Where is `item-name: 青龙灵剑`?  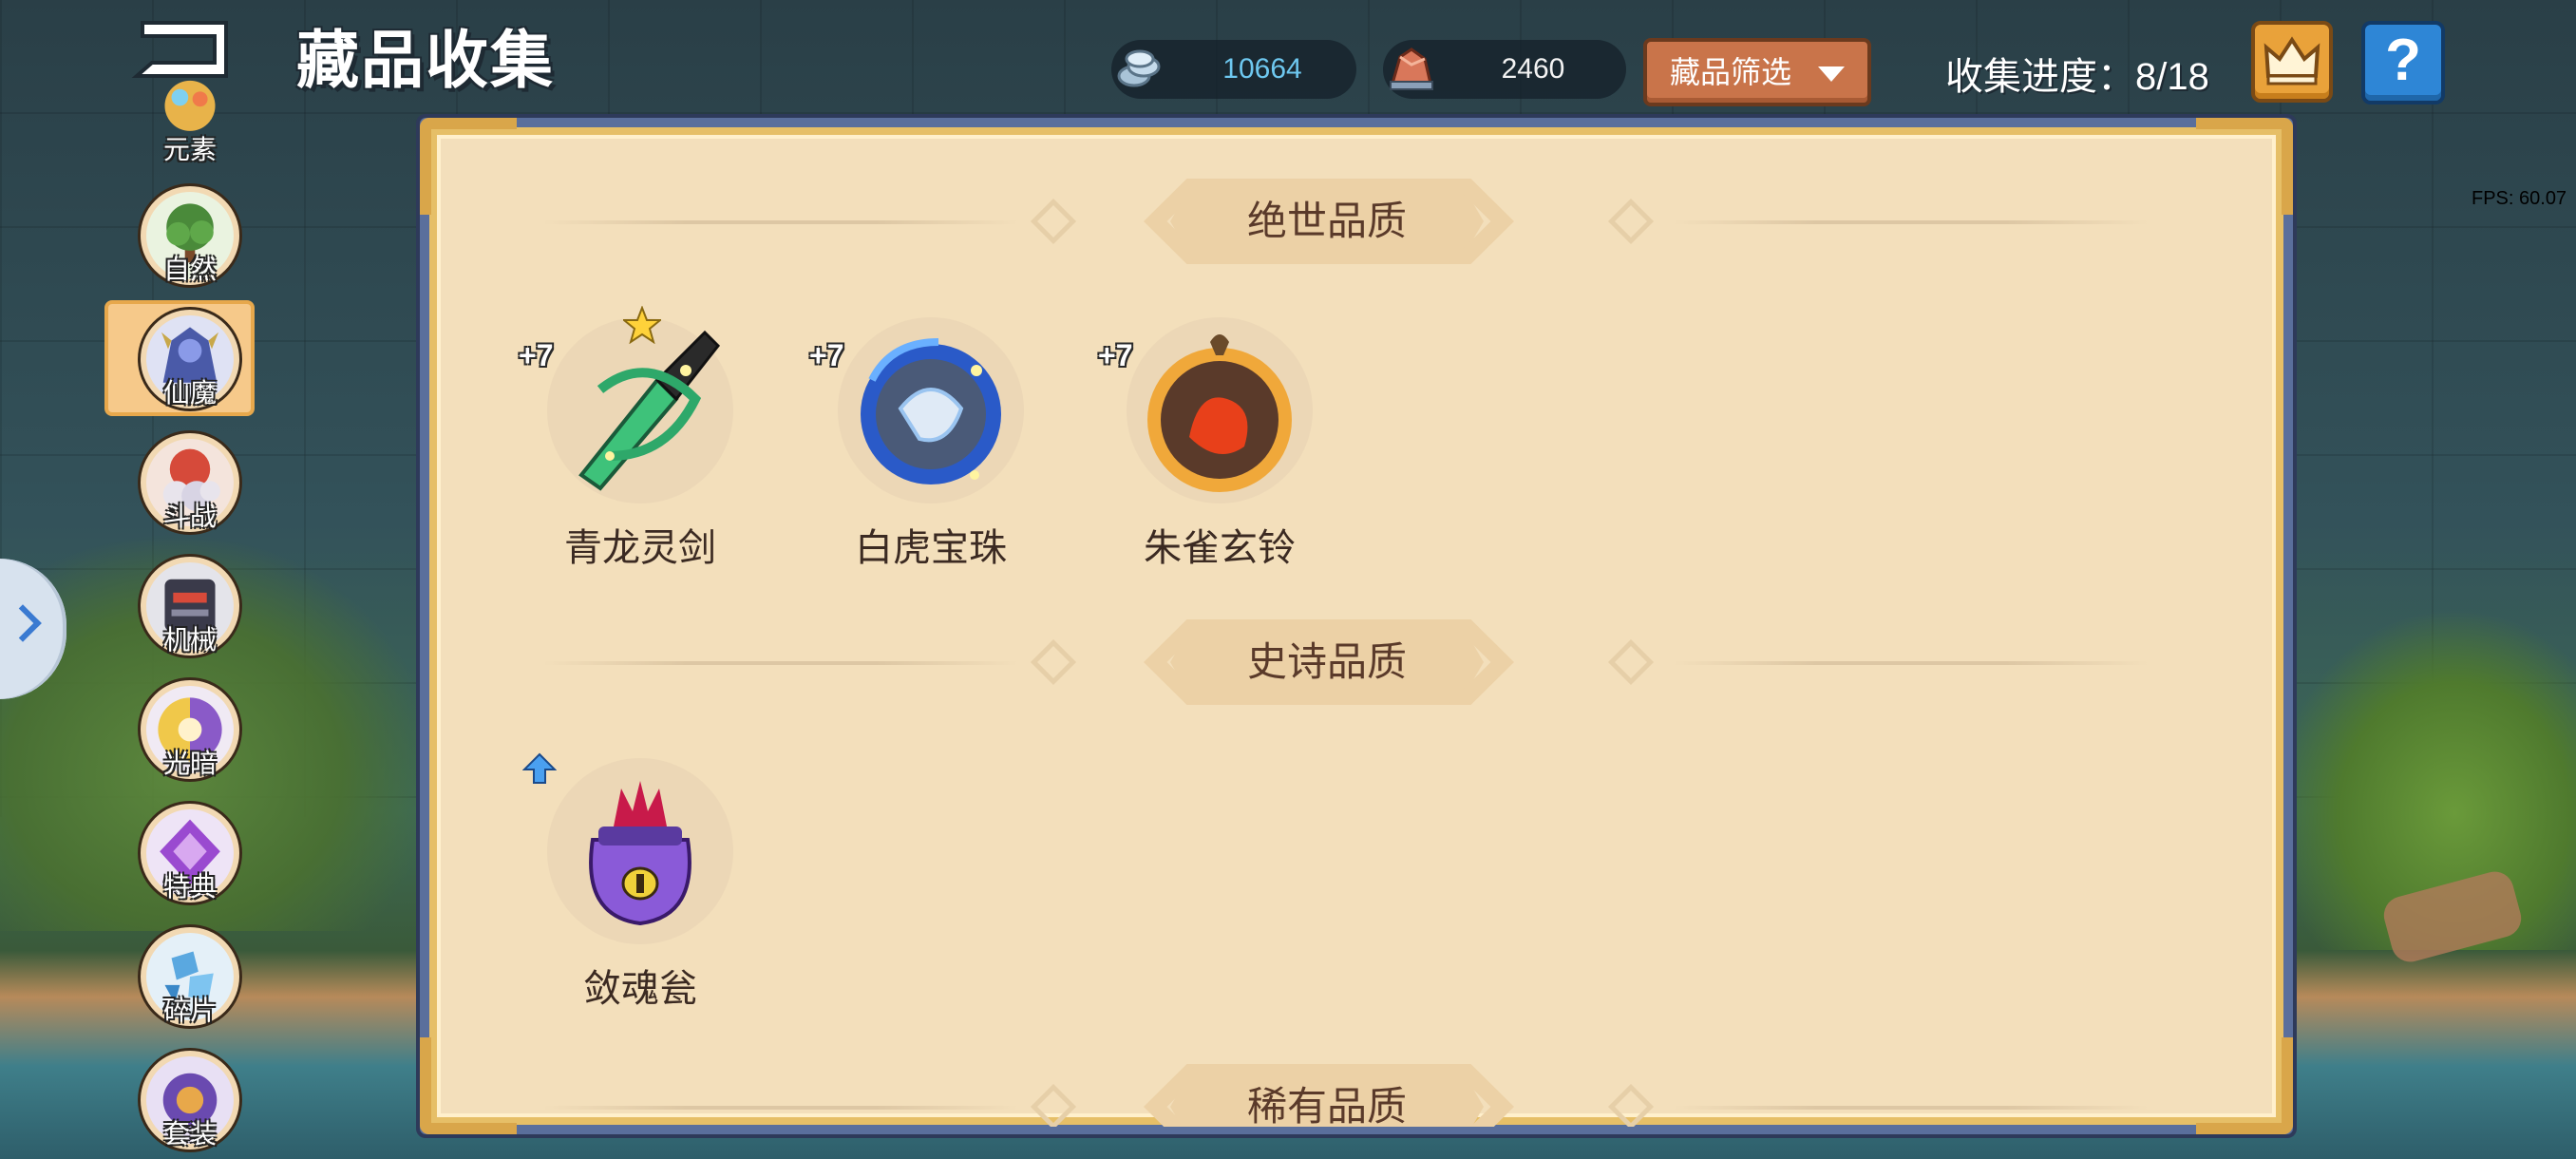
item-name: 青龙灵剑 is located at coordinates (640, 548).